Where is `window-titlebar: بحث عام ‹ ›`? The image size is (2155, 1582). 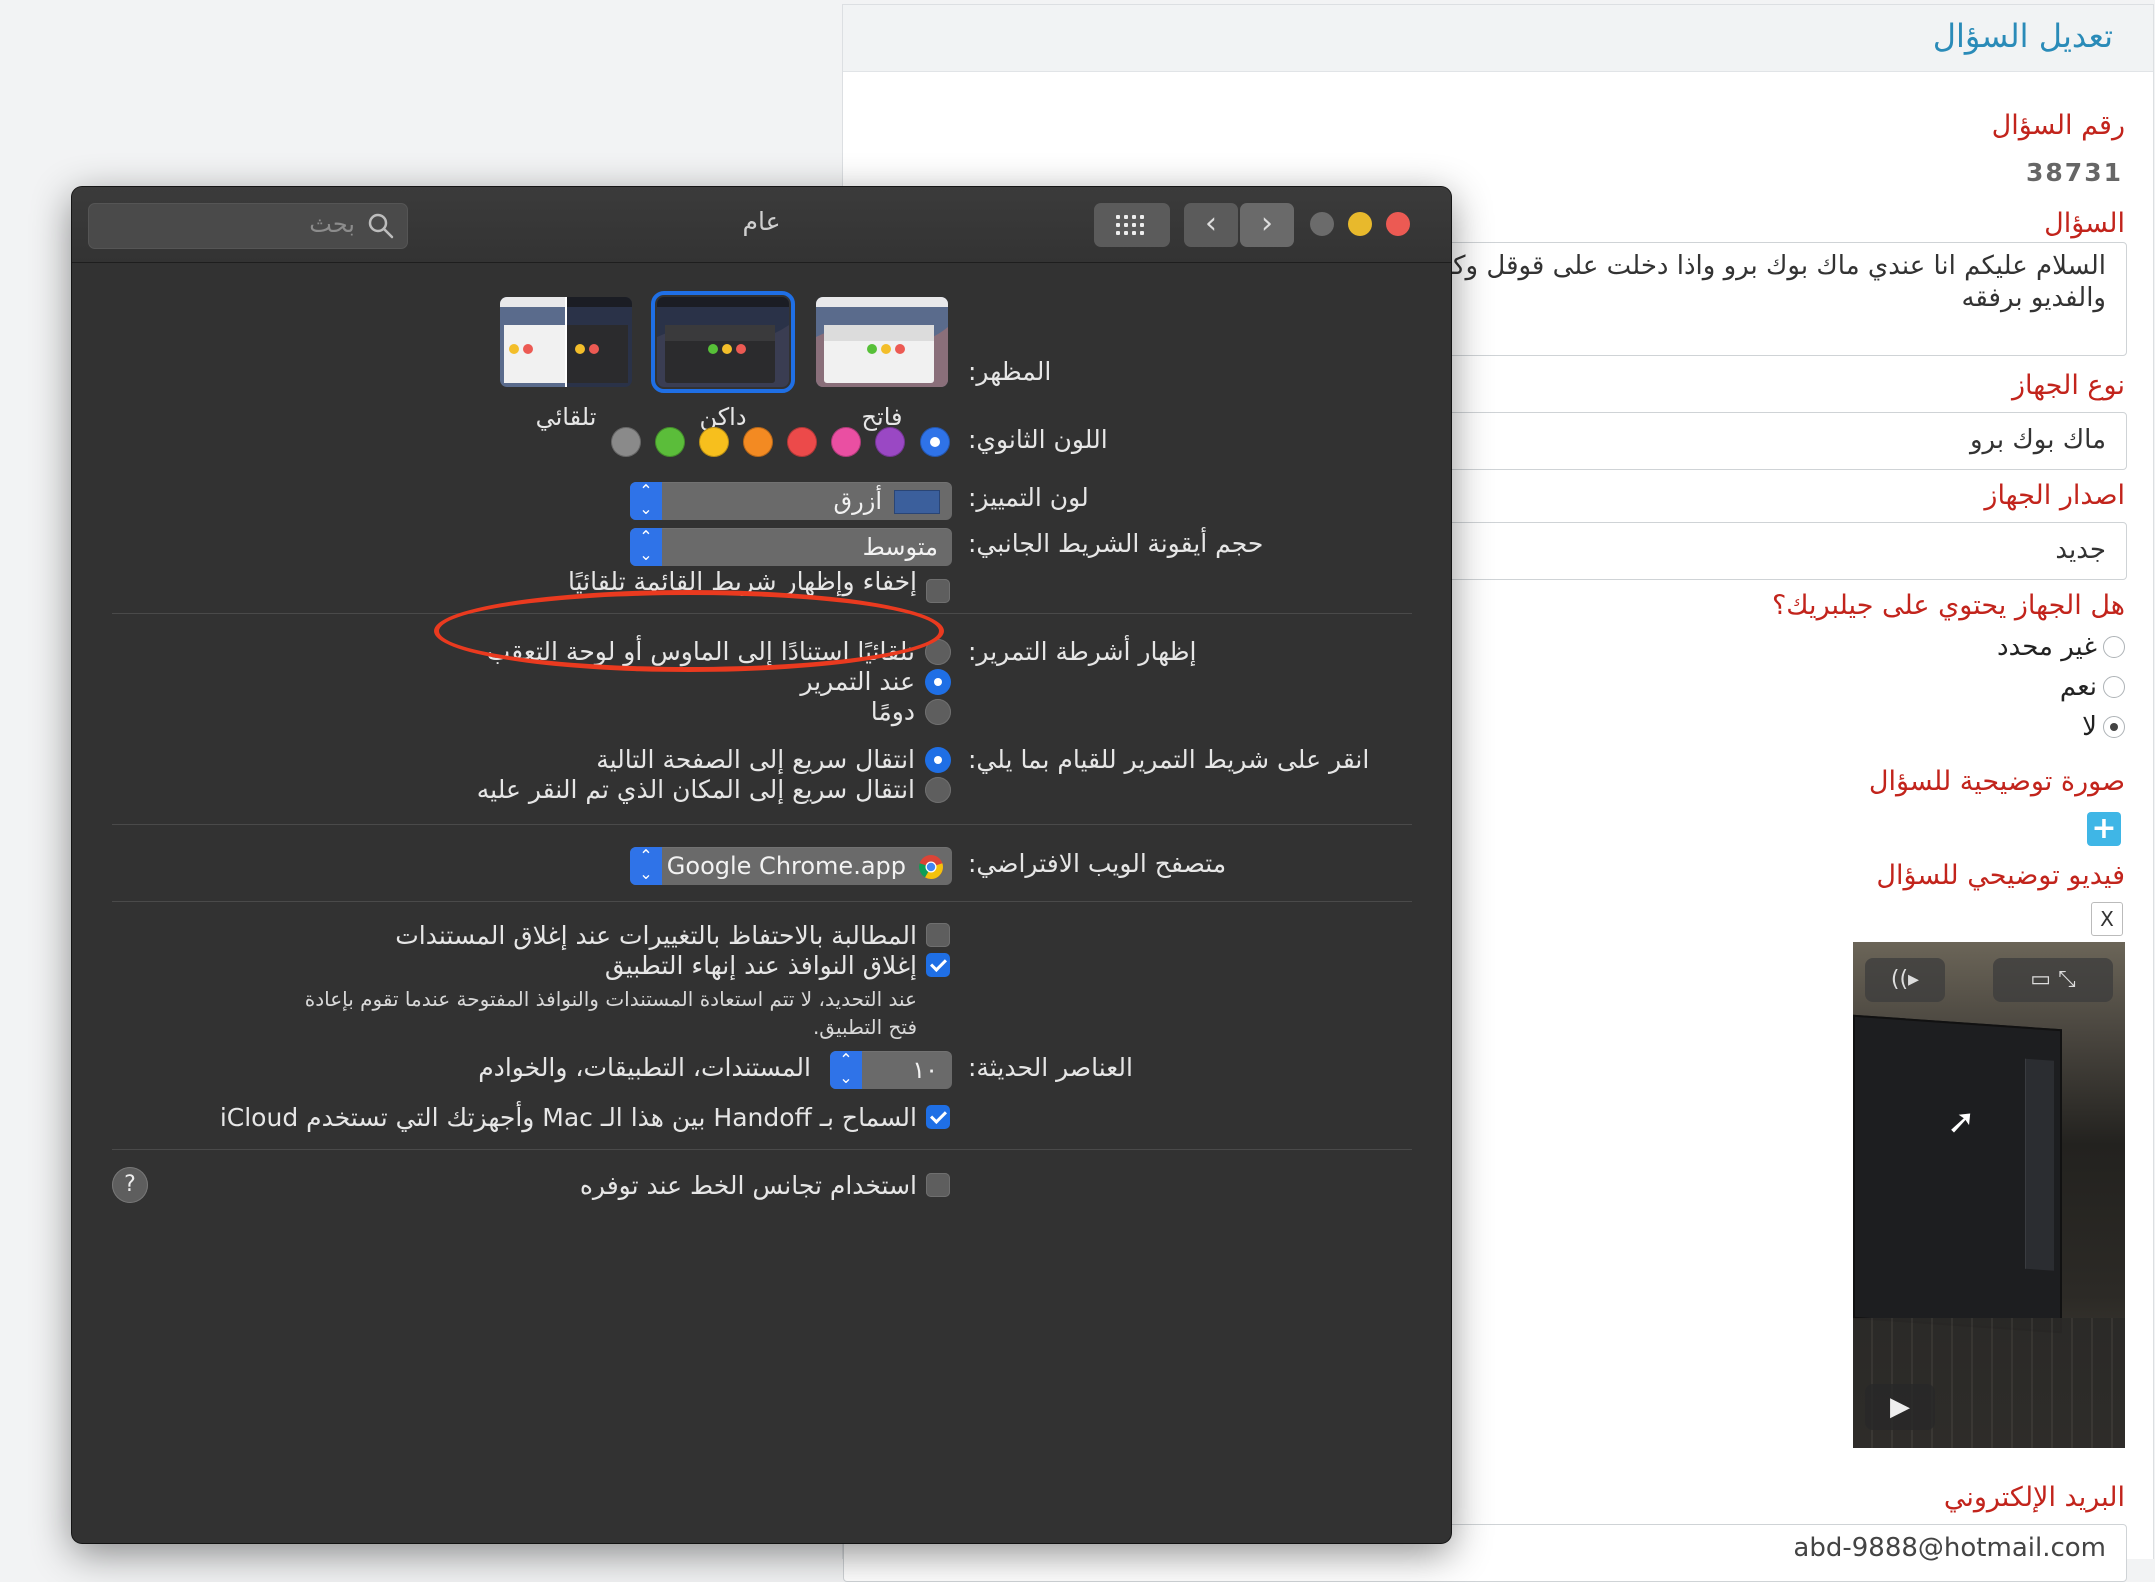 window-titlebar: بحث عام ‹ › is located at coordinates (761, 225).